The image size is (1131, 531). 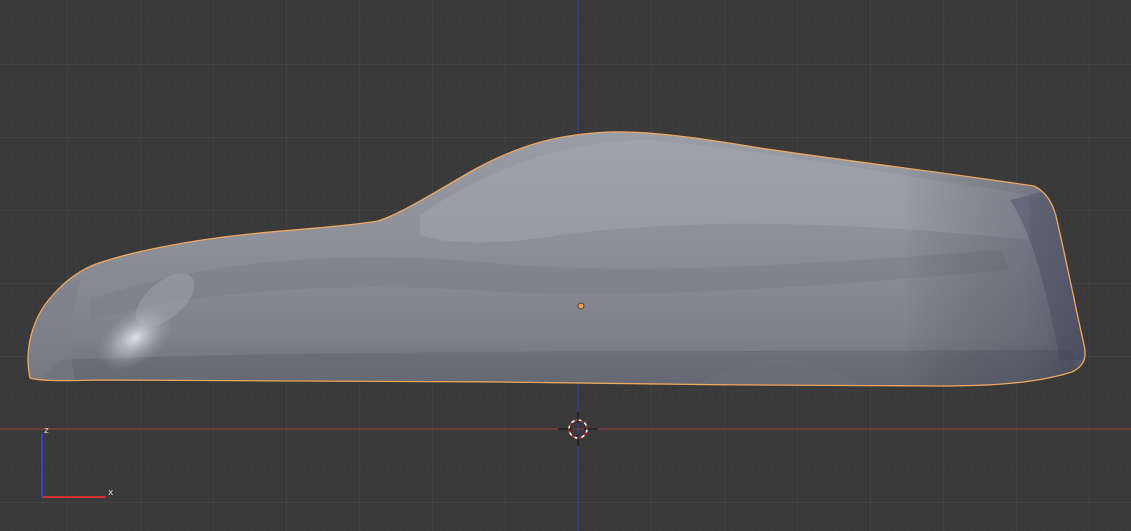 I want to click on gizmo-x-label: x, so click(x=111, y=493).